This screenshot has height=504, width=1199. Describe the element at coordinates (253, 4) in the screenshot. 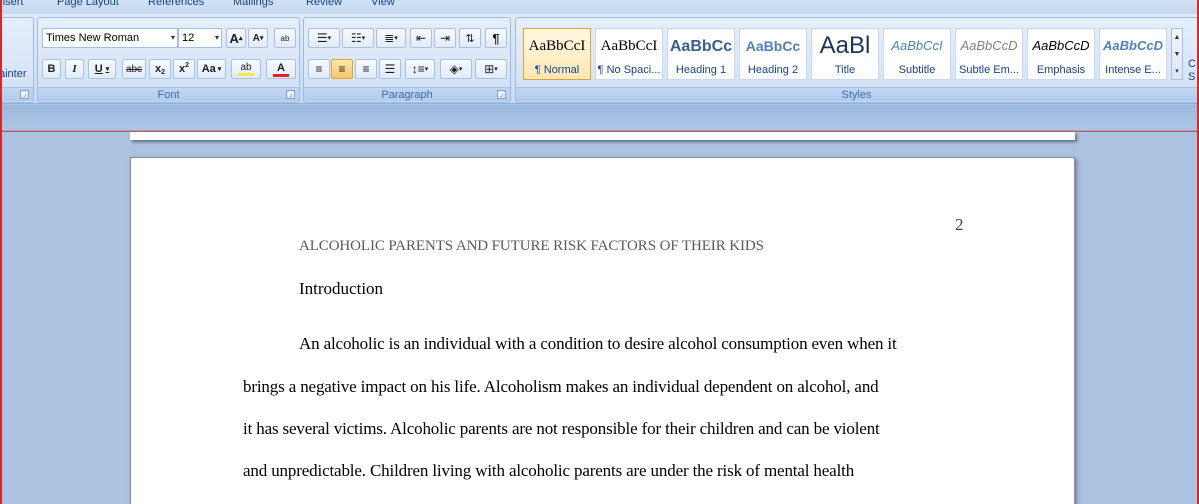

I see `tab-mailings: Mailings` at that location.